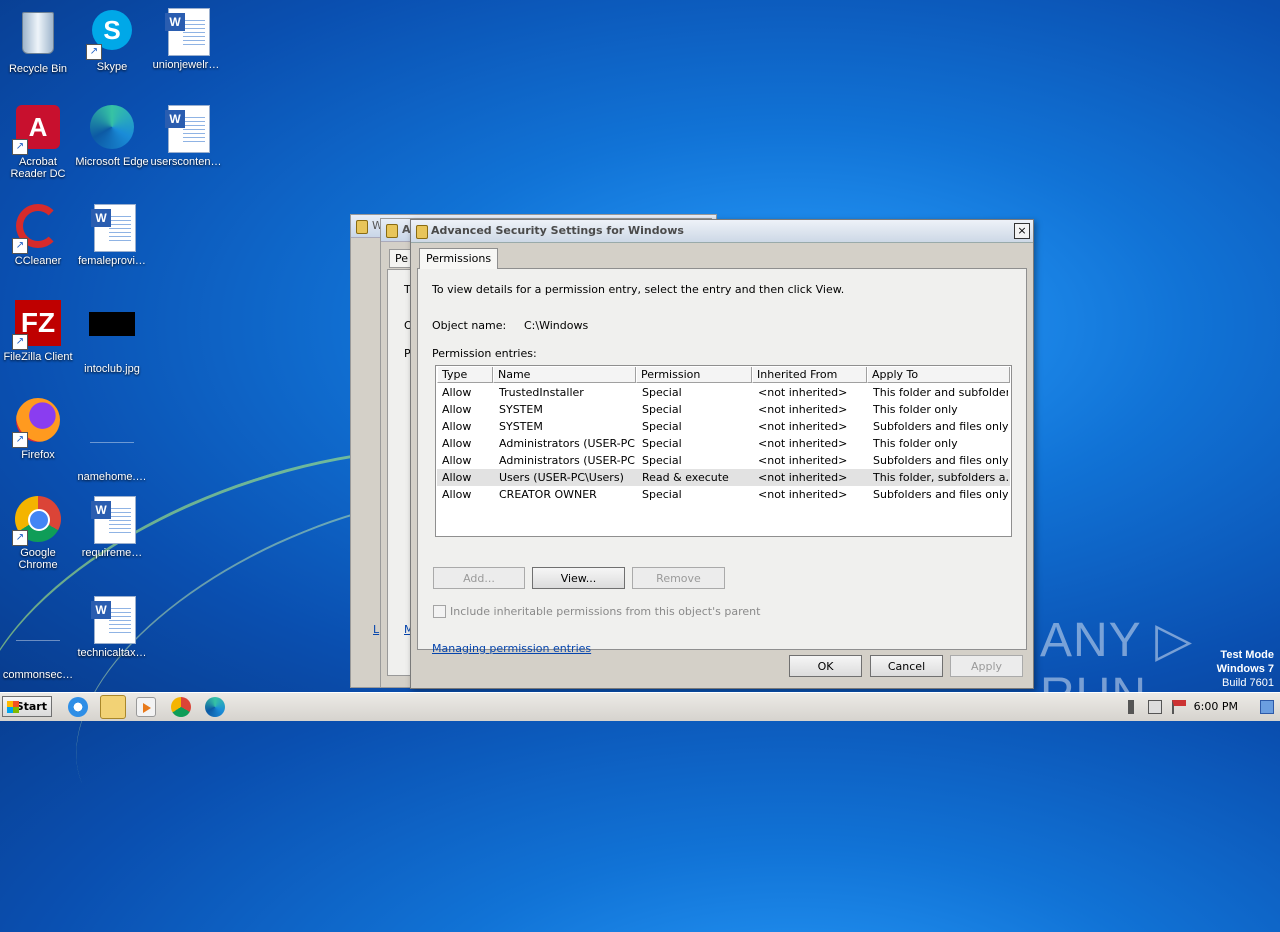 The image size is (1280, 932). I want to click on recycle-bin-icon, so click(38, 36).